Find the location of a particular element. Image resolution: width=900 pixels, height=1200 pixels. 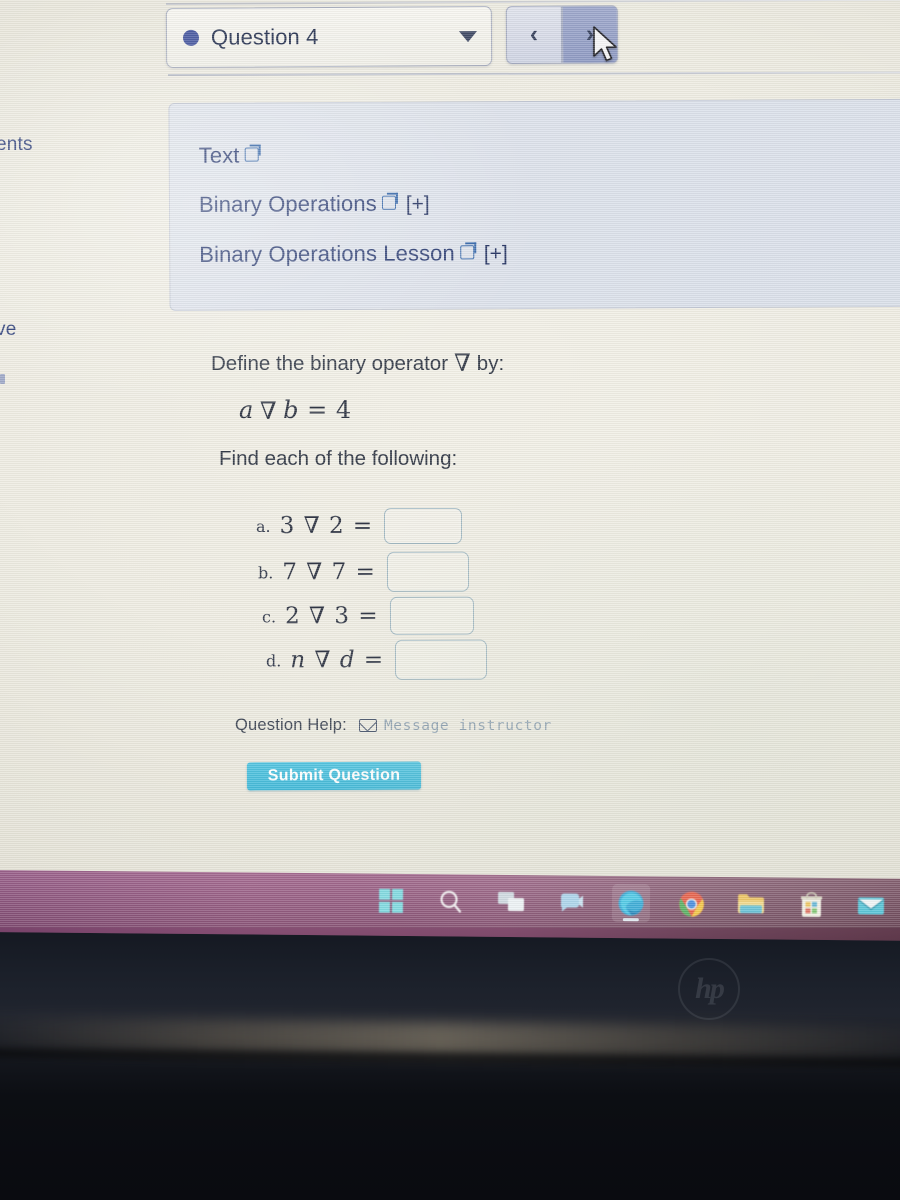

search-icon is located at coordinates (451, 901).